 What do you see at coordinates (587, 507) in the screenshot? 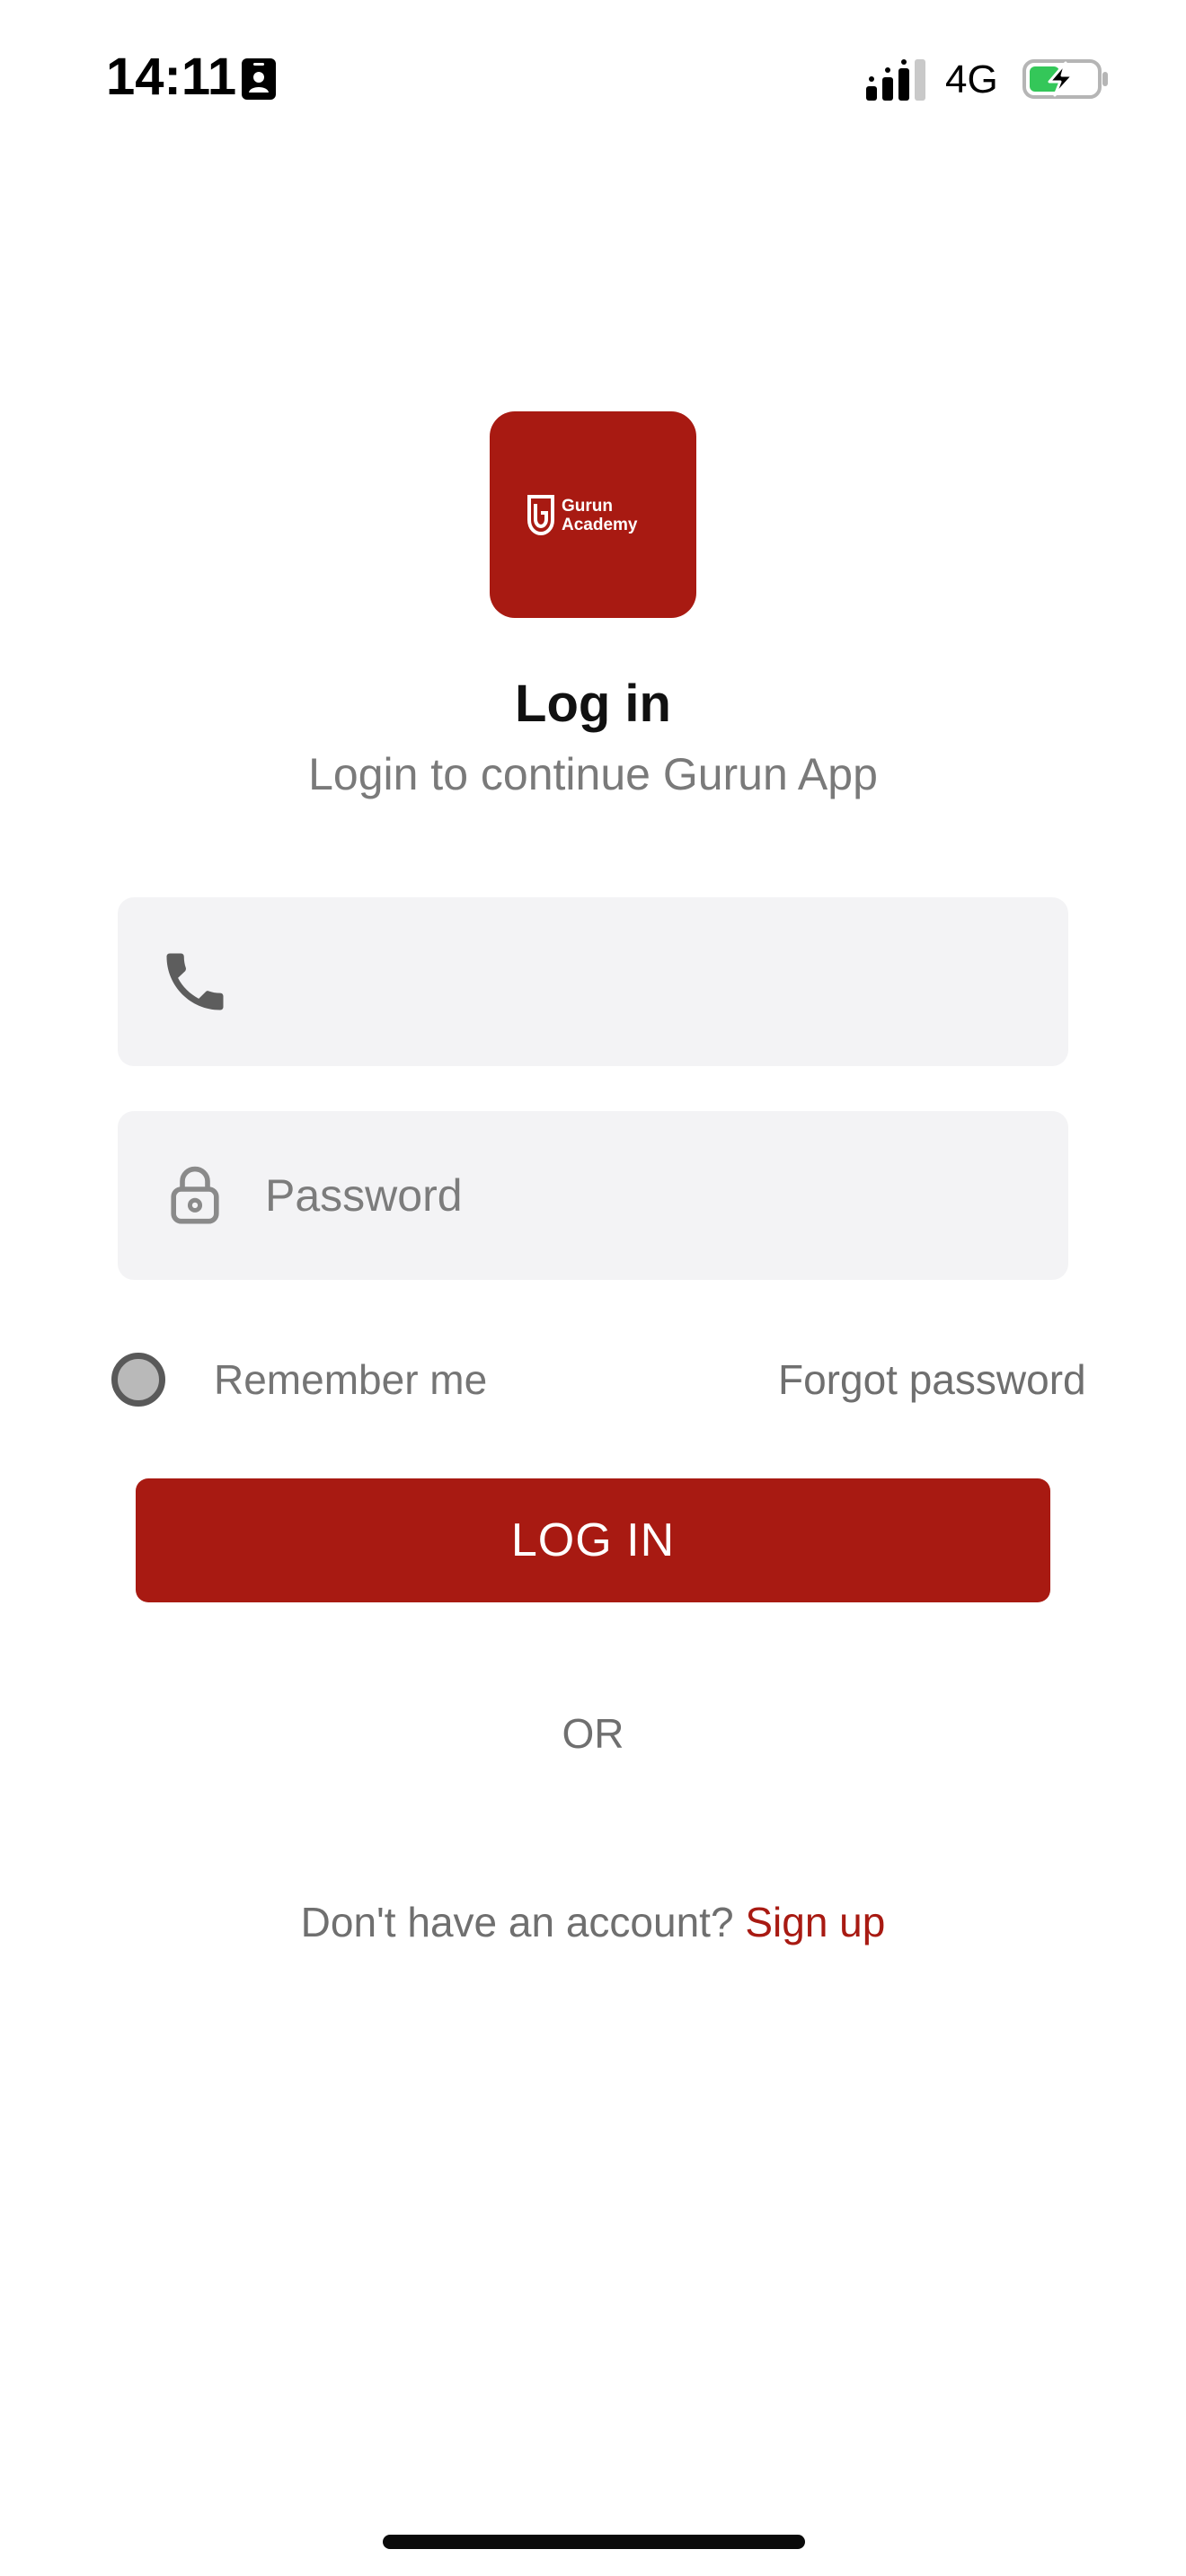
I see `logo-line1: Gurun` at bounding box center [587, 507].